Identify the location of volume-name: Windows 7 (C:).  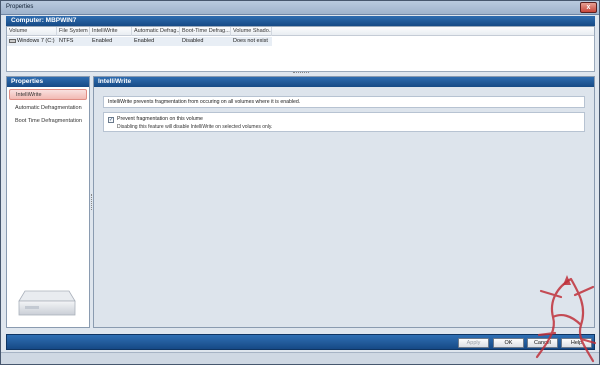
(36, 41).